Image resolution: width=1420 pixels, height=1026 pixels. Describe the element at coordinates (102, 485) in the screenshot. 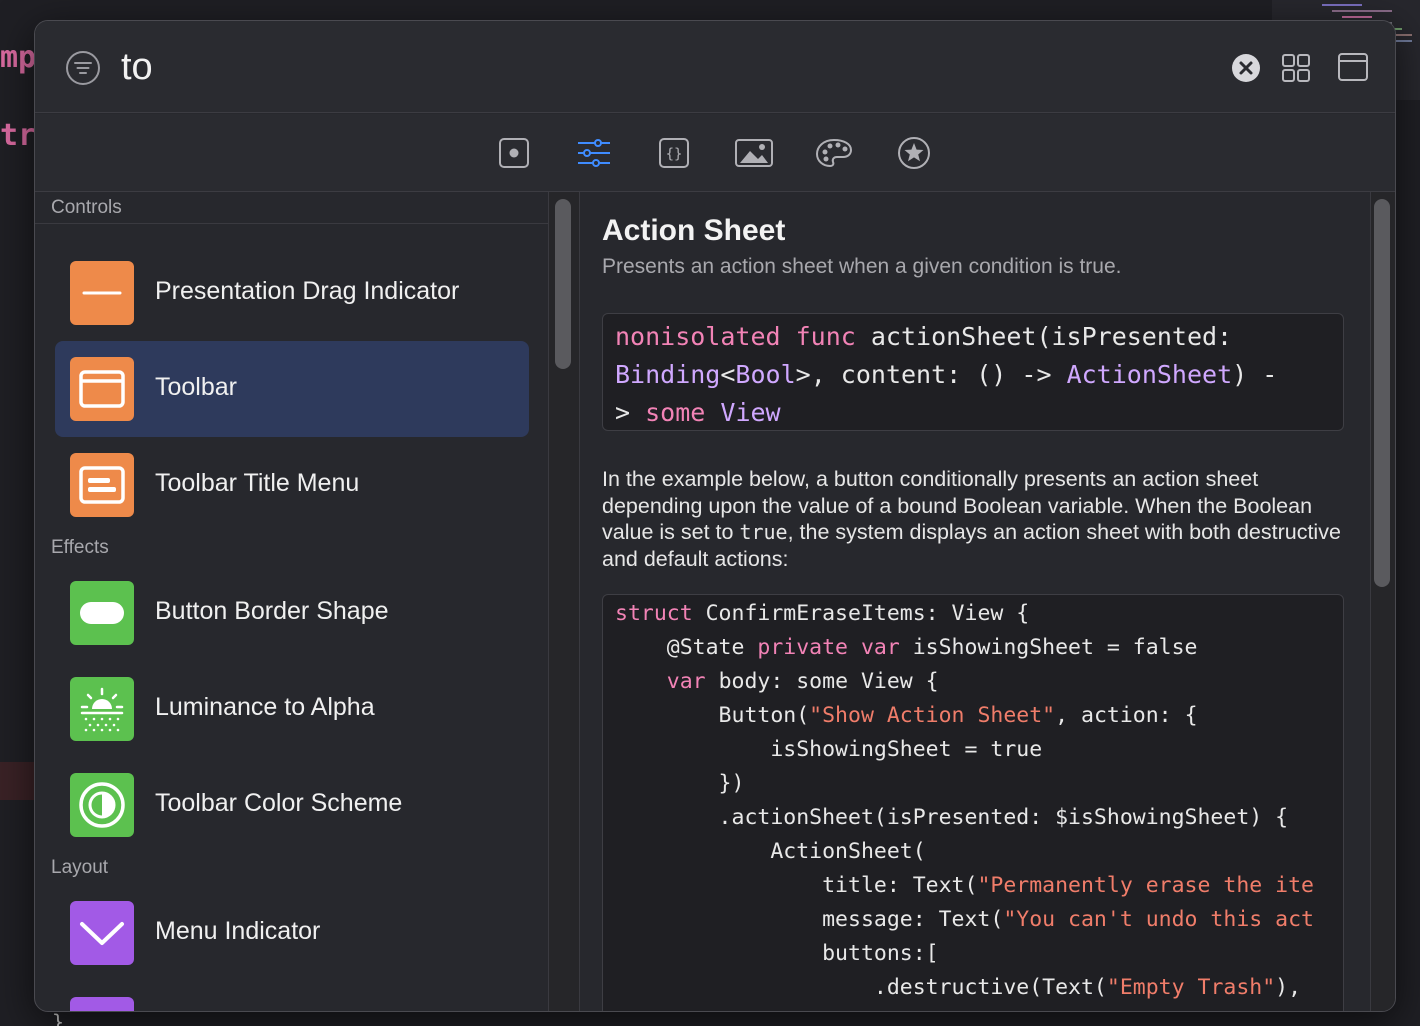

I see `toolbar-title-menu-icon` at that location.